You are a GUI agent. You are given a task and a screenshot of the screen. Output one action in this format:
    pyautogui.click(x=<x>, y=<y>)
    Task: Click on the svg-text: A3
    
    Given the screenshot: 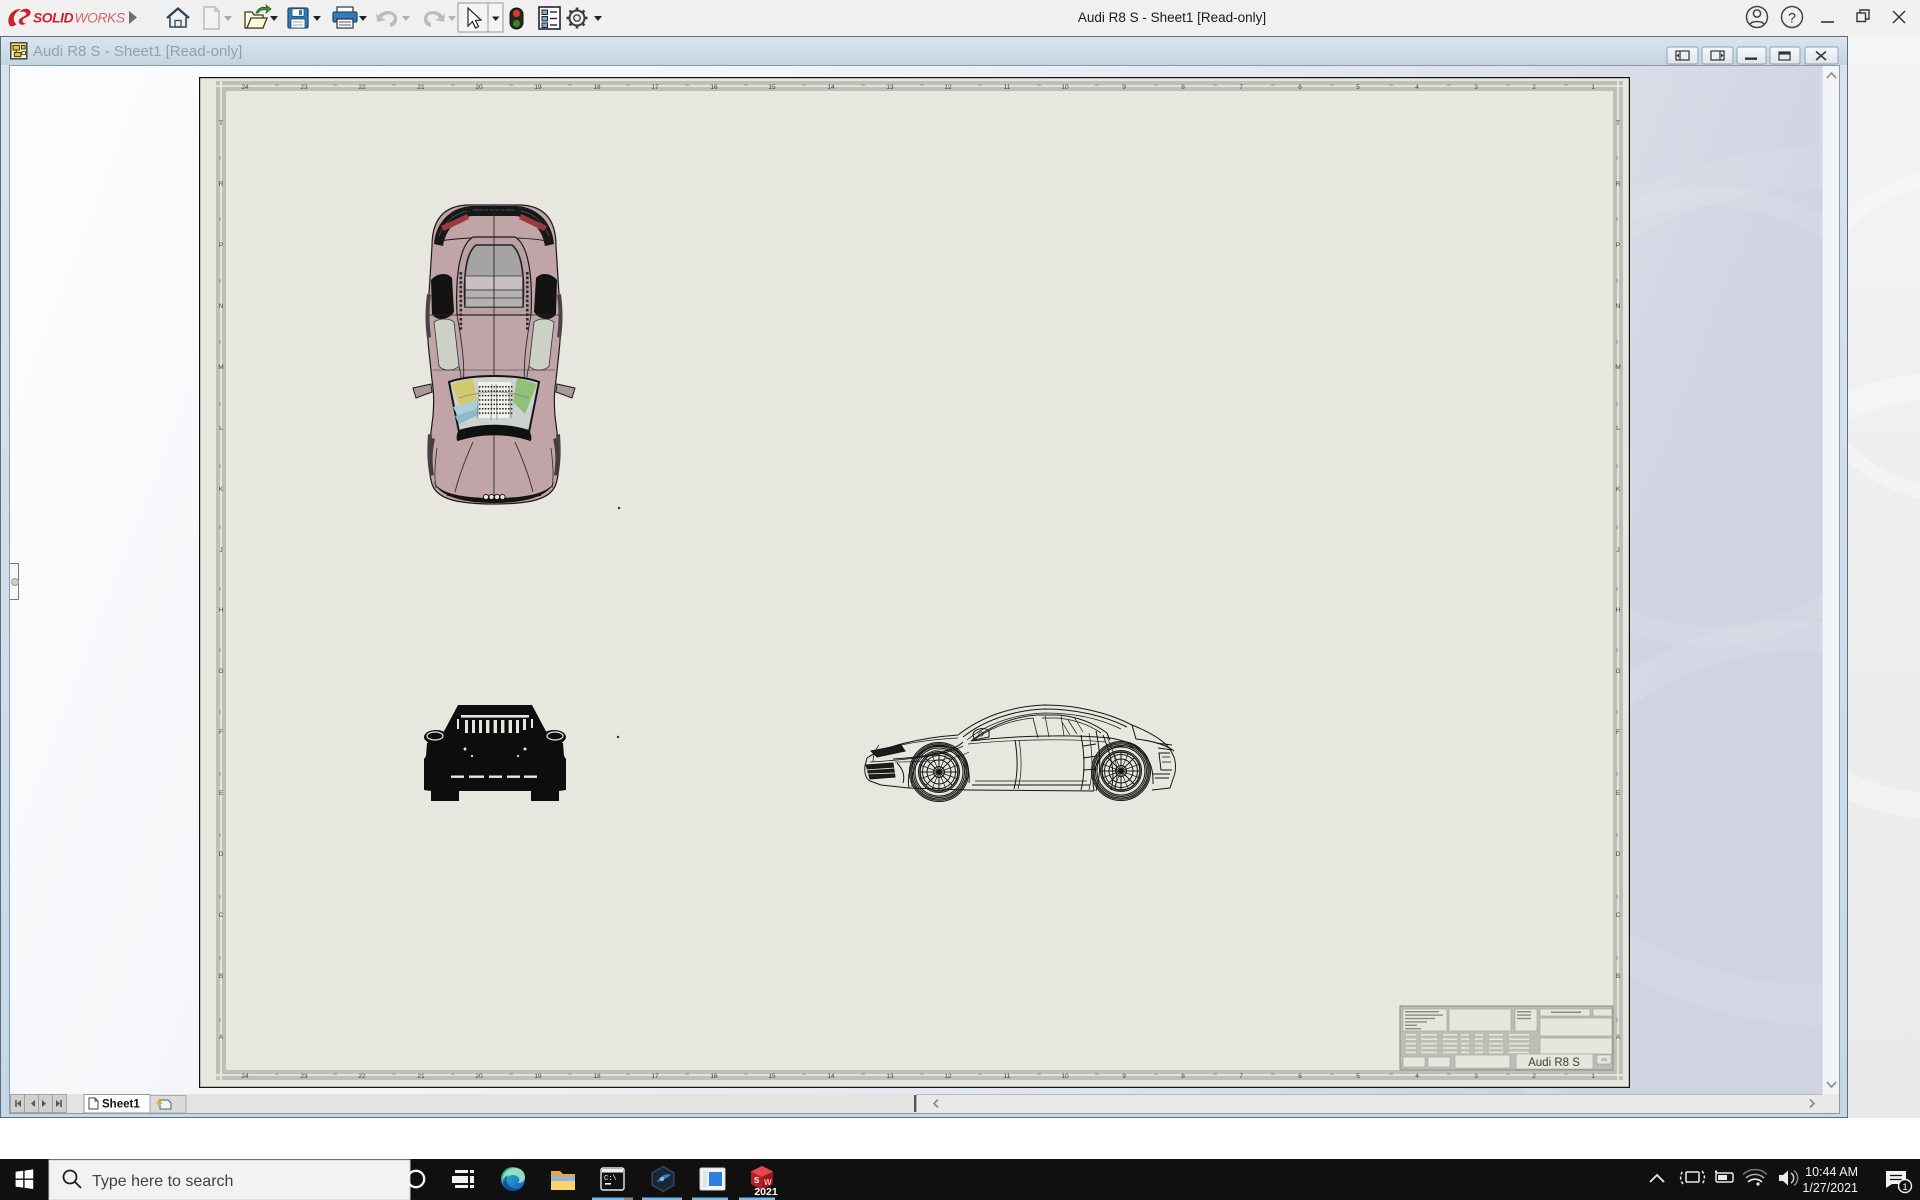 What is the action you would take?
    pyautogui.click(x=1604, y=1059)
    